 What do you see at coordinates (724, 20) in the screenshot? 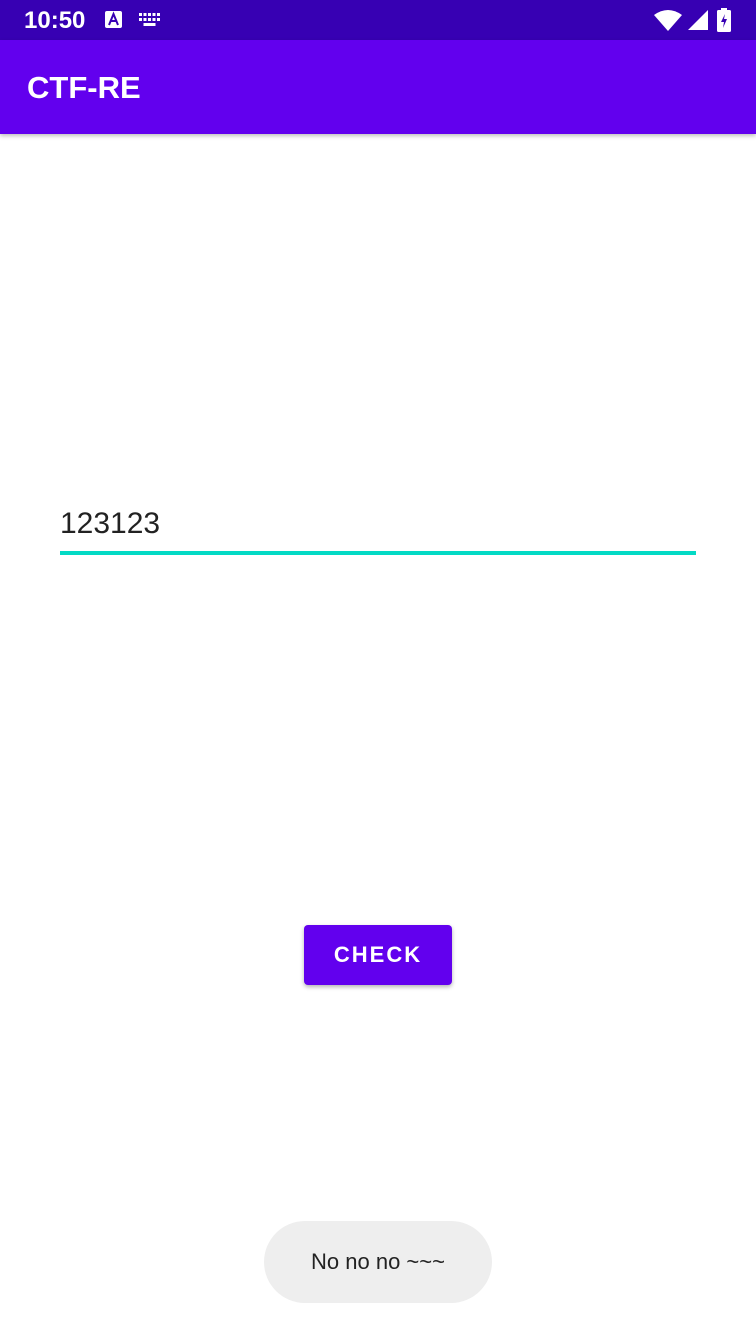
I see `battery-icon` at bounding box center [724, 20].